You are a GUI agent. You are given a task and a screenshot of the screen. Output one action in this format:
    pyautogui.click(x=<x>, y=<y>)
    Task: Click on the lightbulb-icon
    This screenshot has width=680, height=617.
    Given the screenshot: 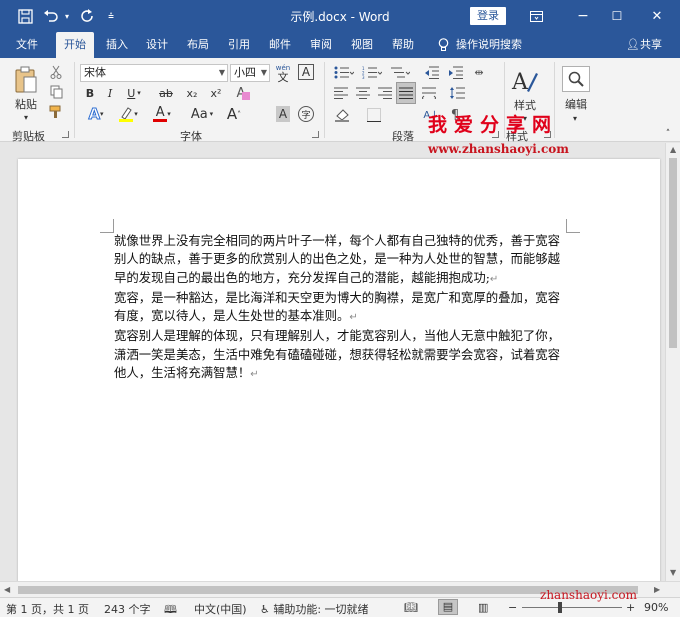 What is the action you would take?
    pyautogui.click(x=443, y=45)
    